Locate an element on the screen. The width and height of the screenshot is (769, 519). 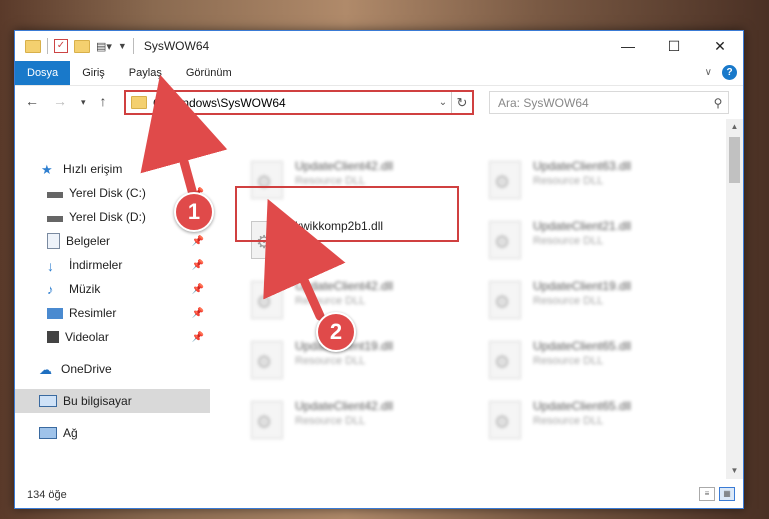
sidebar-item-label: Yerel Disk (C:) is located at coordinates (107, 193).